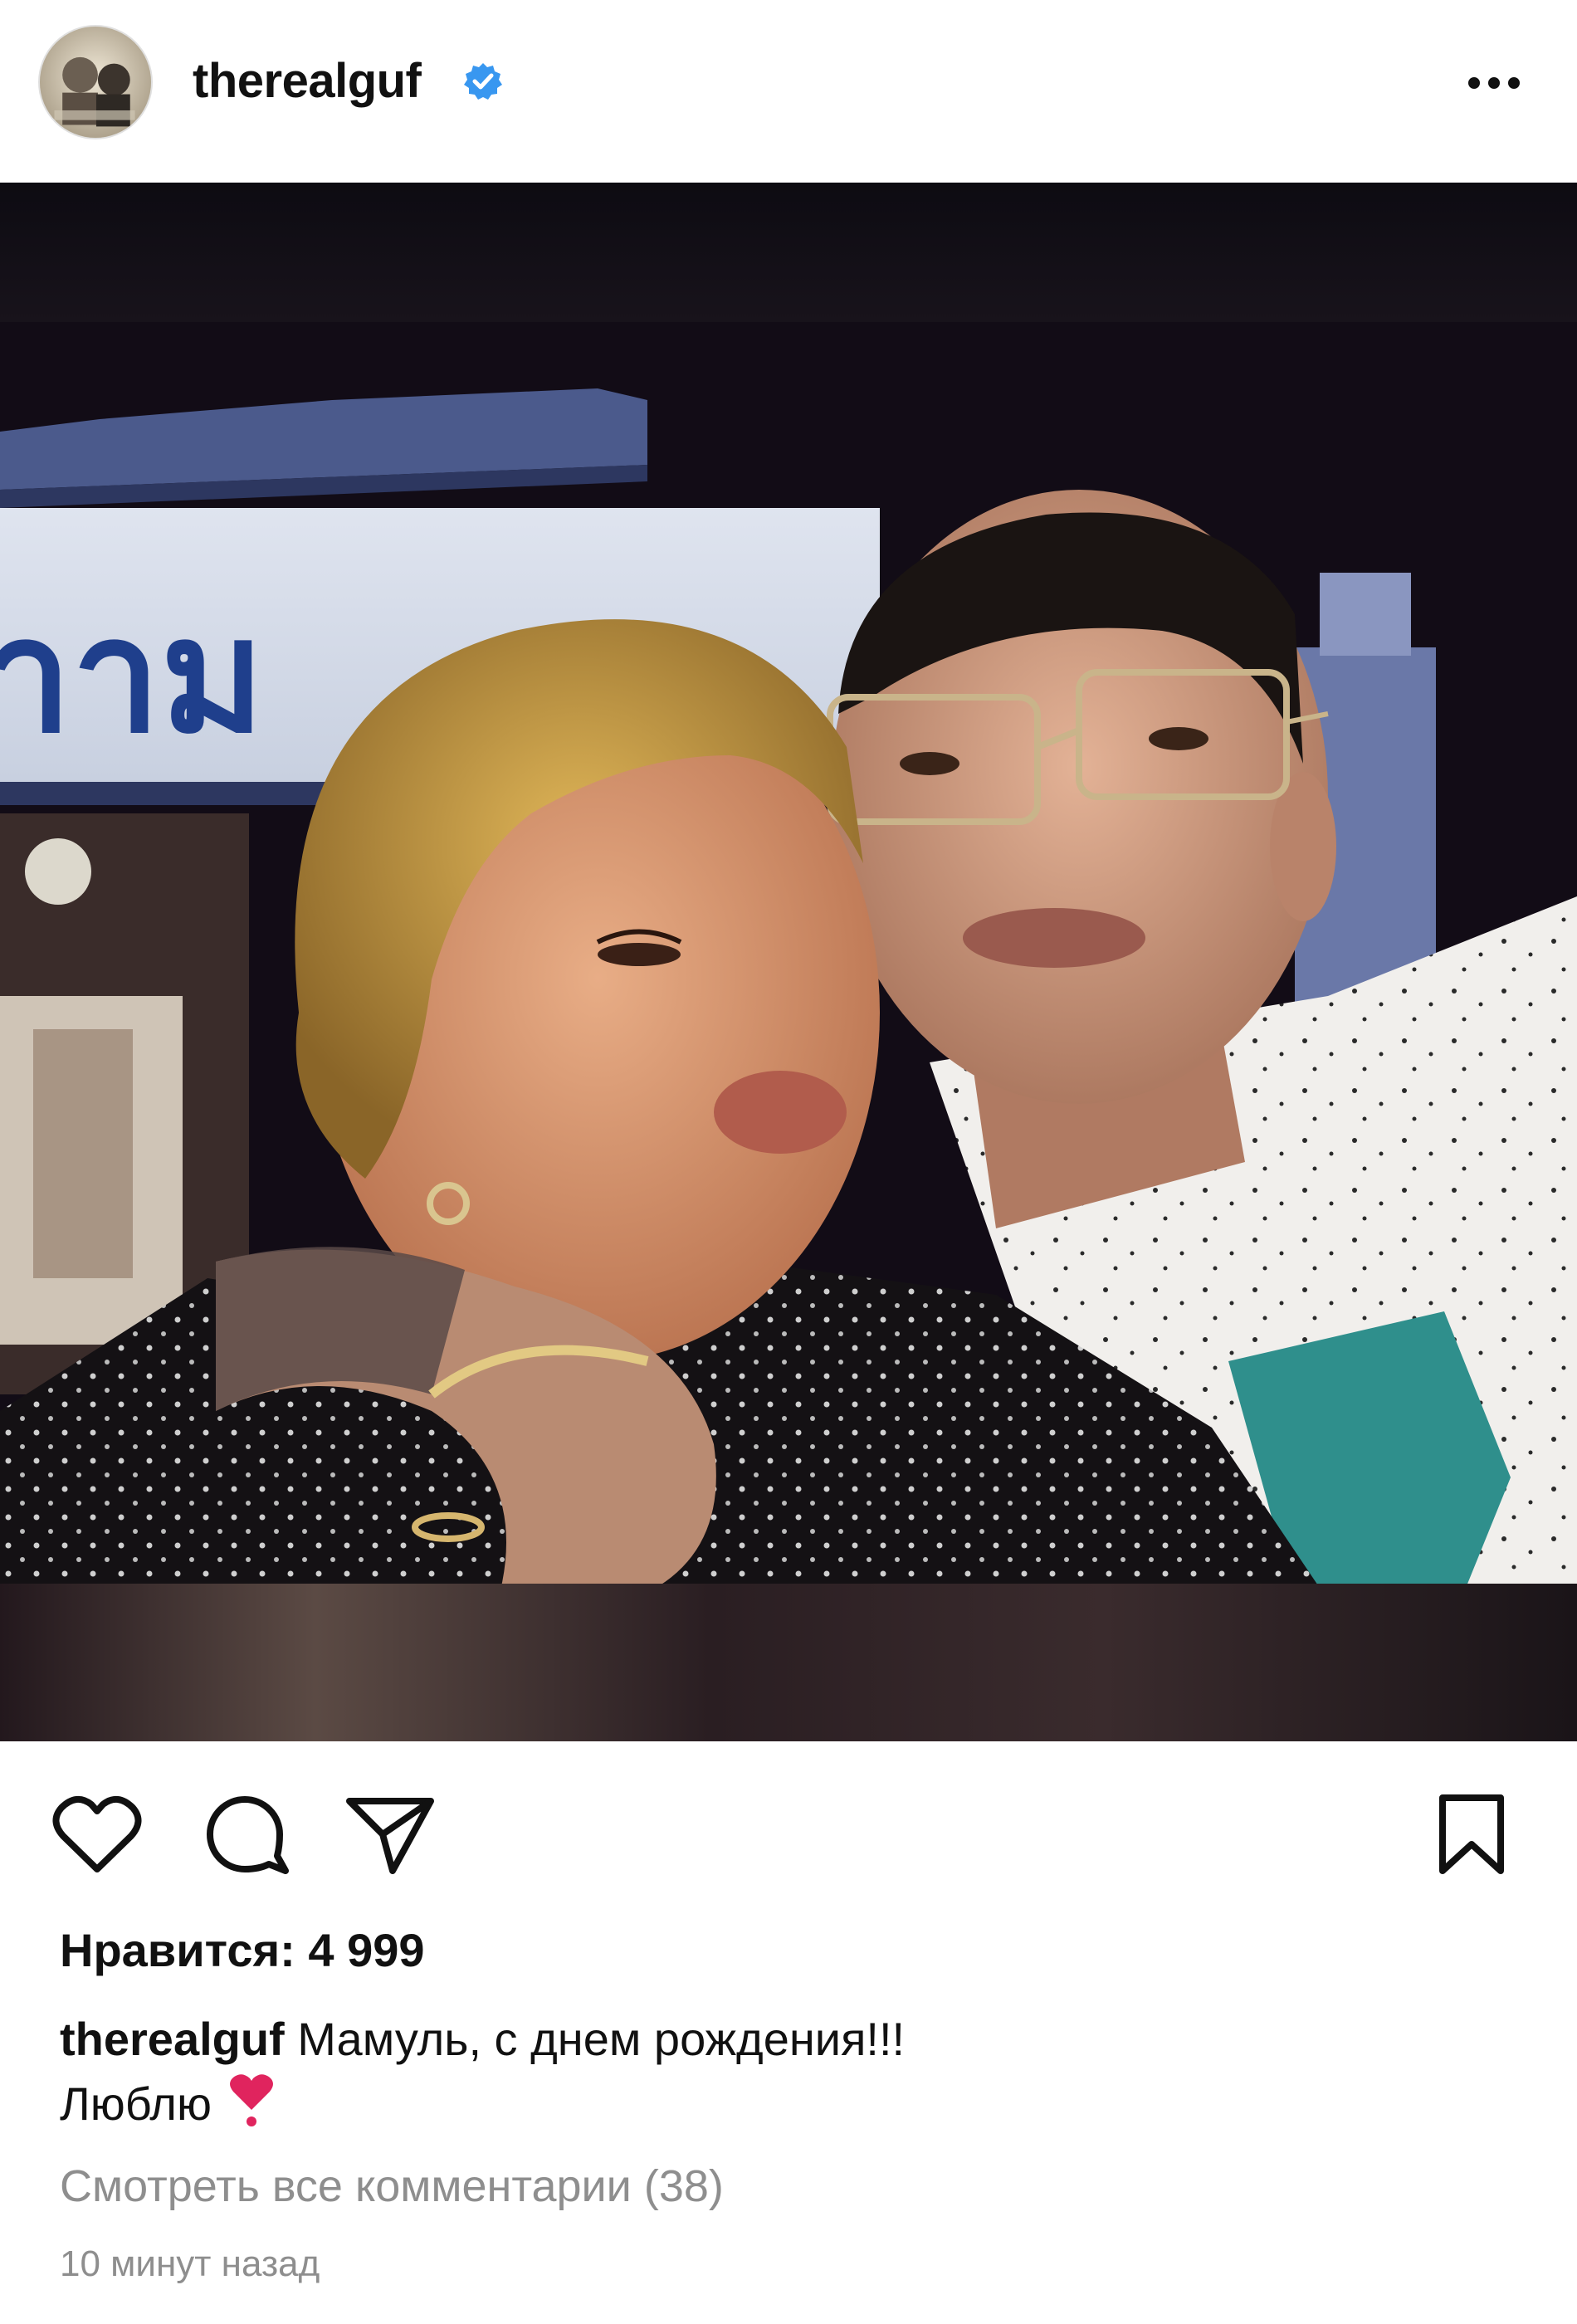 This screenshot has height=2324, width=1577. Describe the element at coordinates (190, 2263) in the screenshot. I see `post-timestamp: 10 минут назад` at that location.